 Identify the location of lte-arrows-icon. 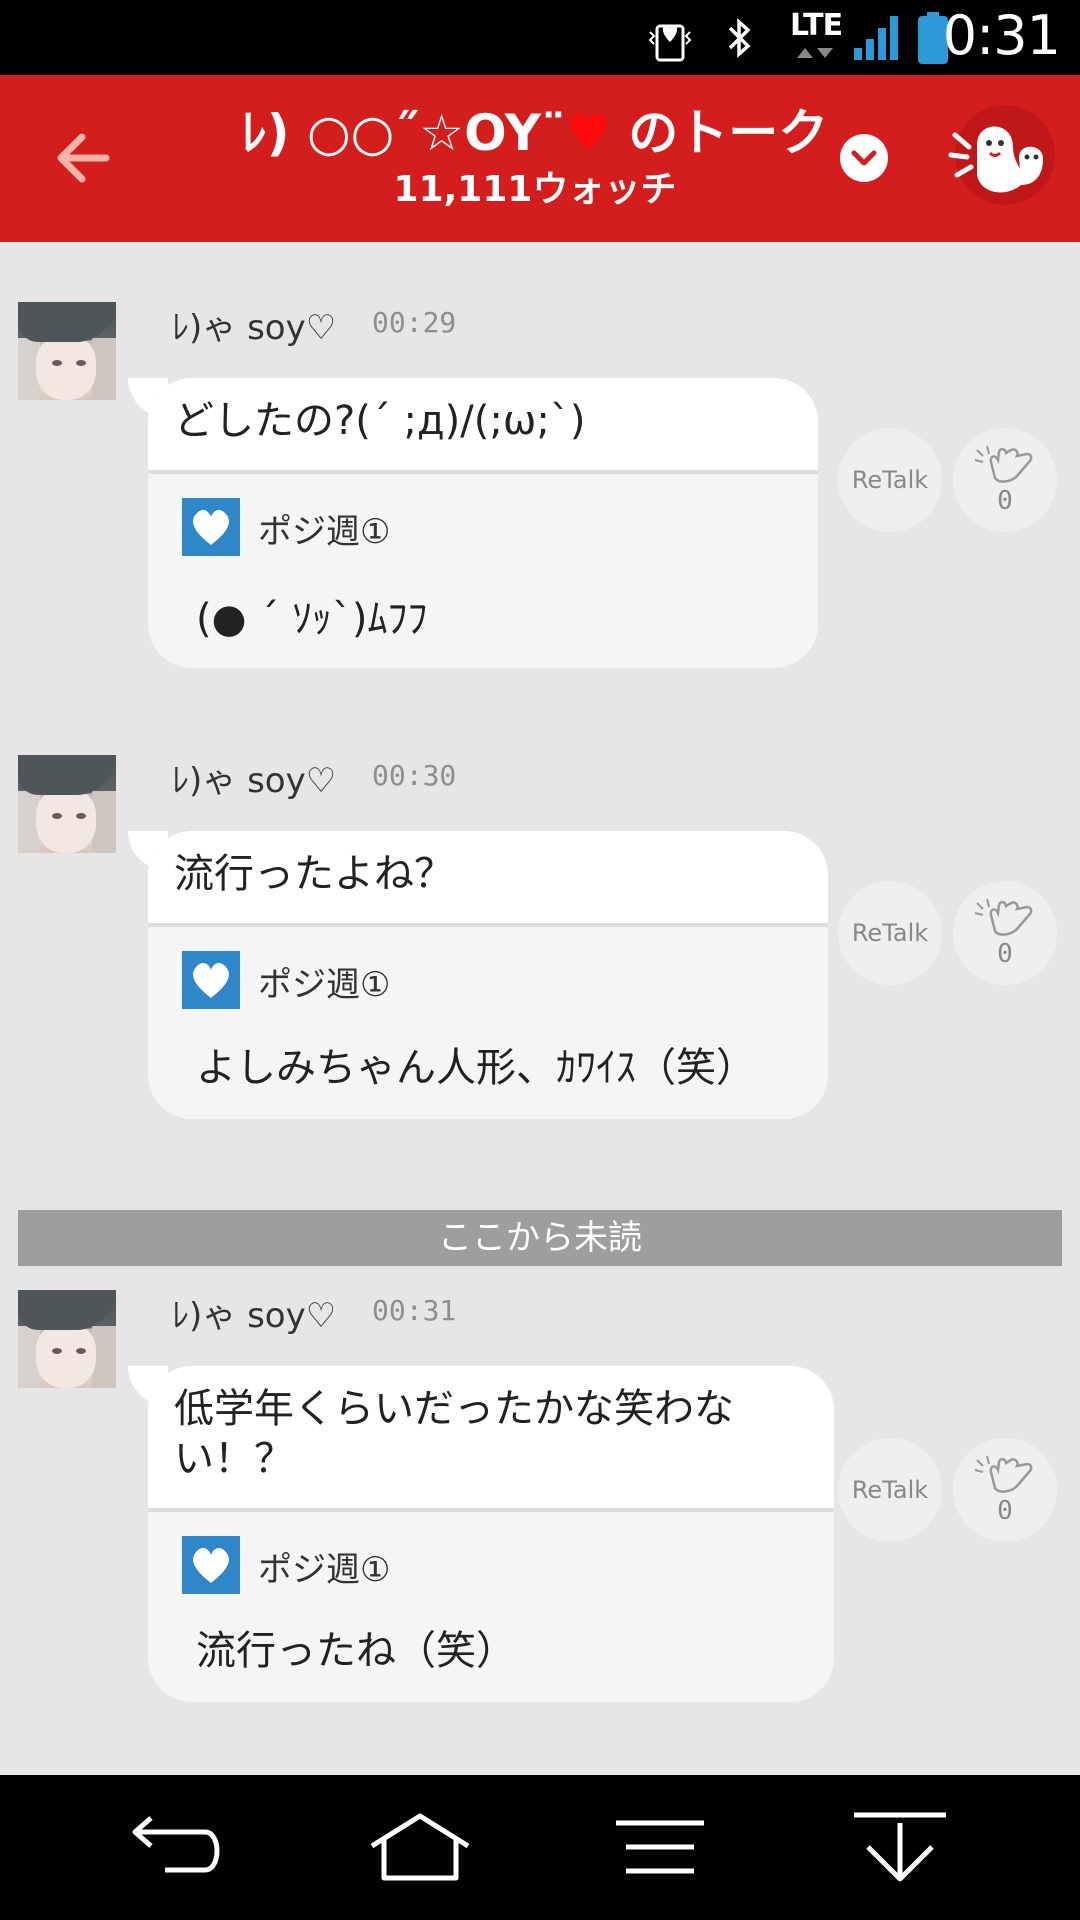
(815, 53).